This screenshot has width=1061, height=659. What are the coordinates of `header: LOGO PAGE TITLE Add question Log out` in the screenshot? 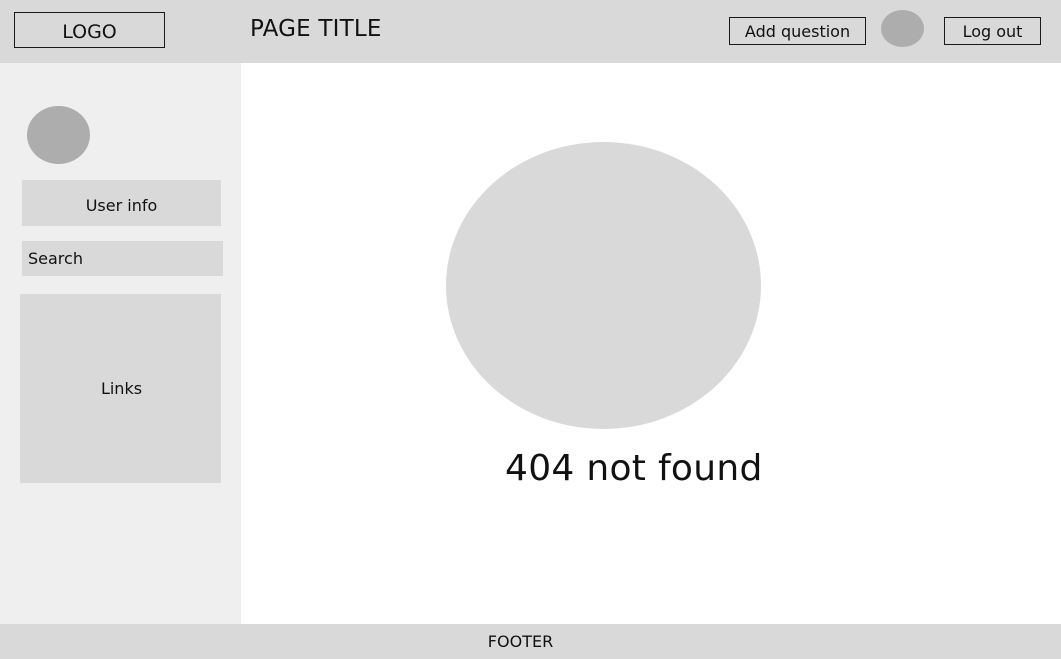 It's located at (530, 31).